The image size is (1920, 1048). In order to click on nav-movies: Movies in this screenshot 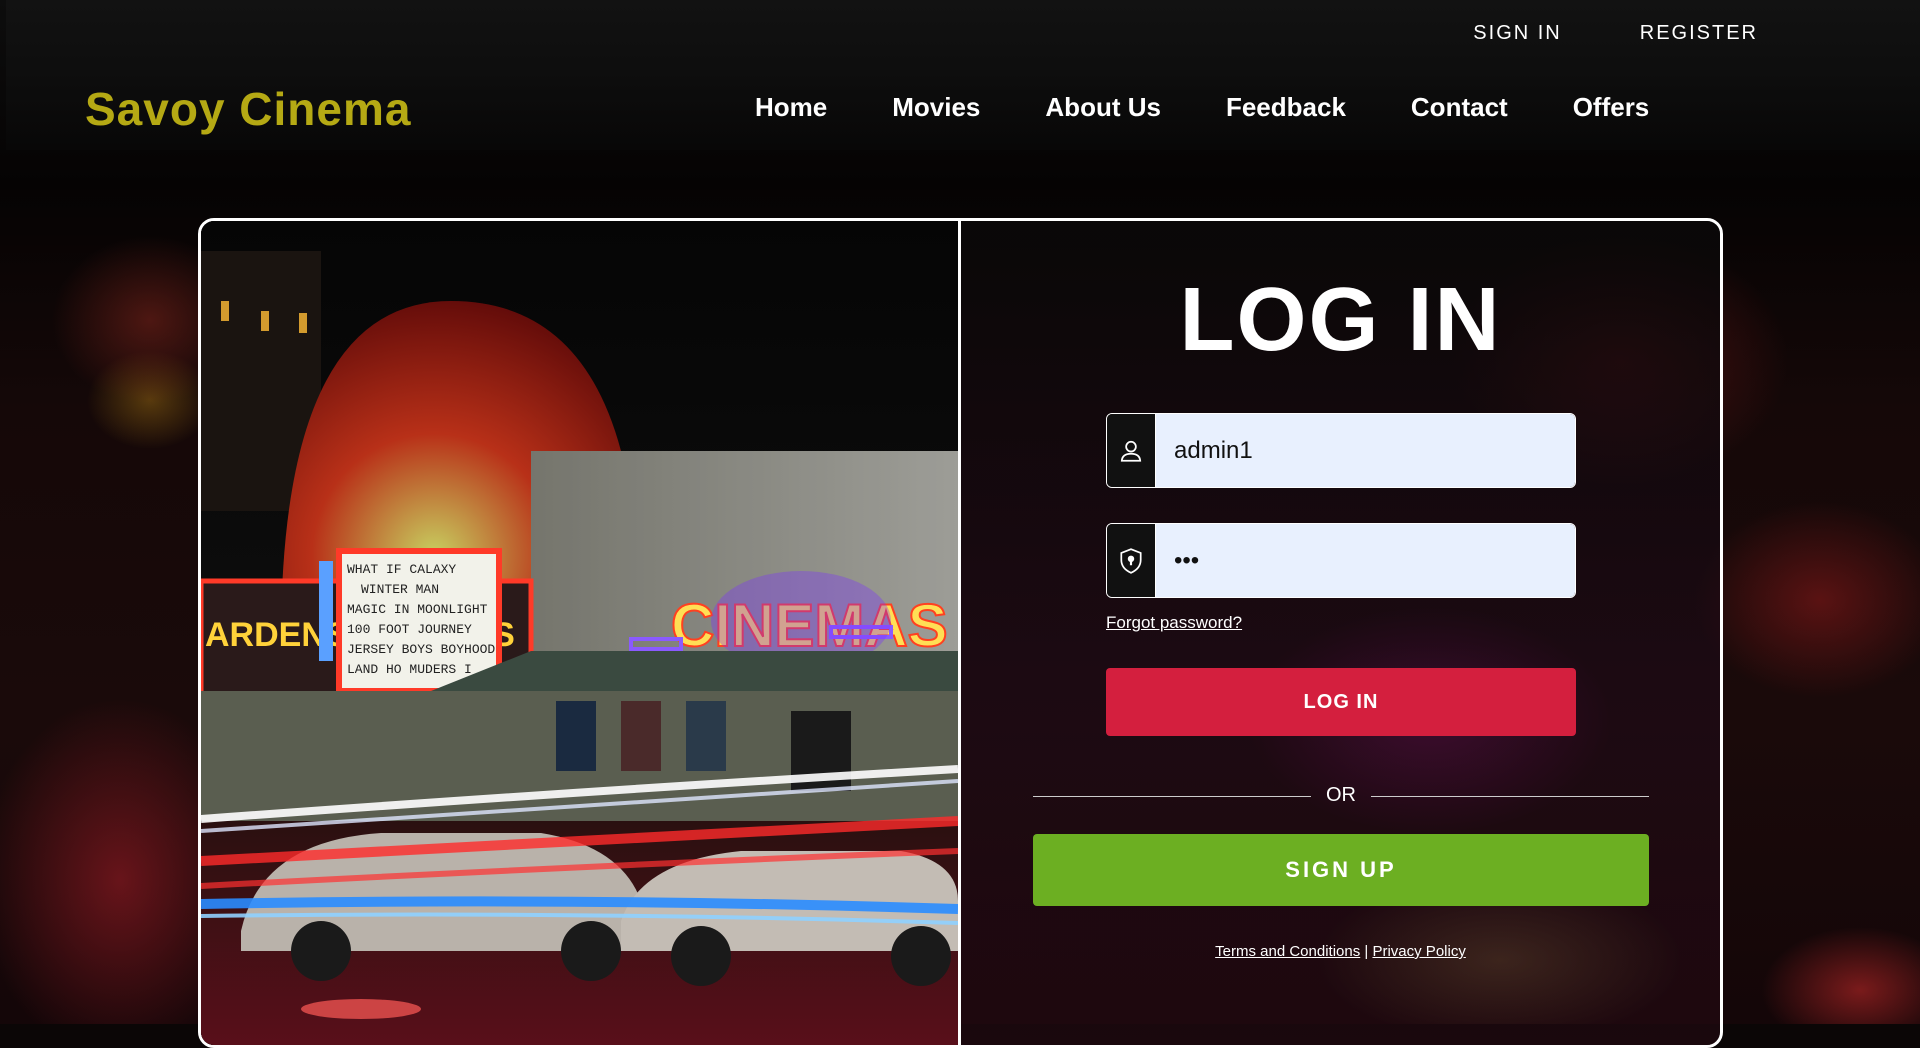, I will do `click(936, 107)`.